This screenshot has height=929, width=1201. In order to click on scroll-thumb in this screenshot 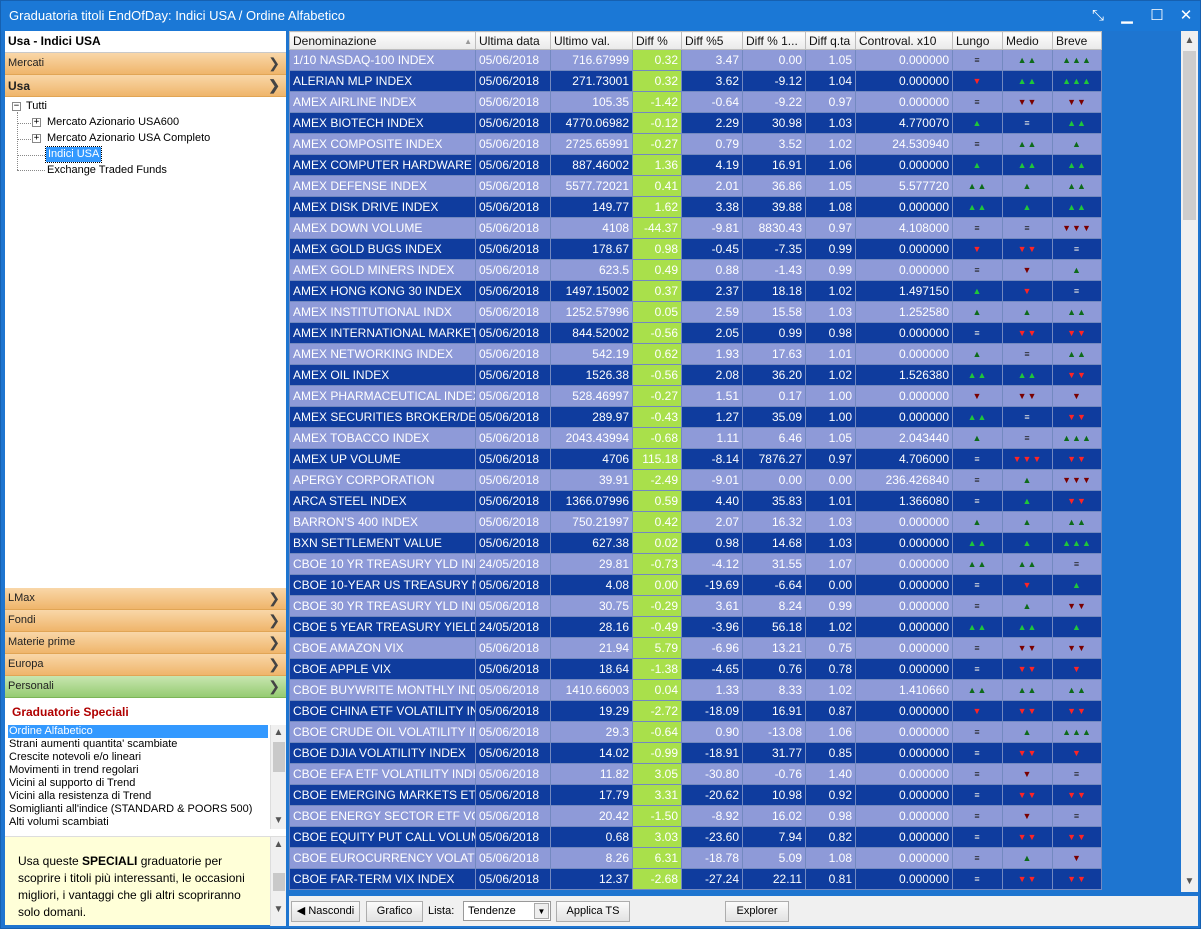, I will do `click(1189, 135)`.